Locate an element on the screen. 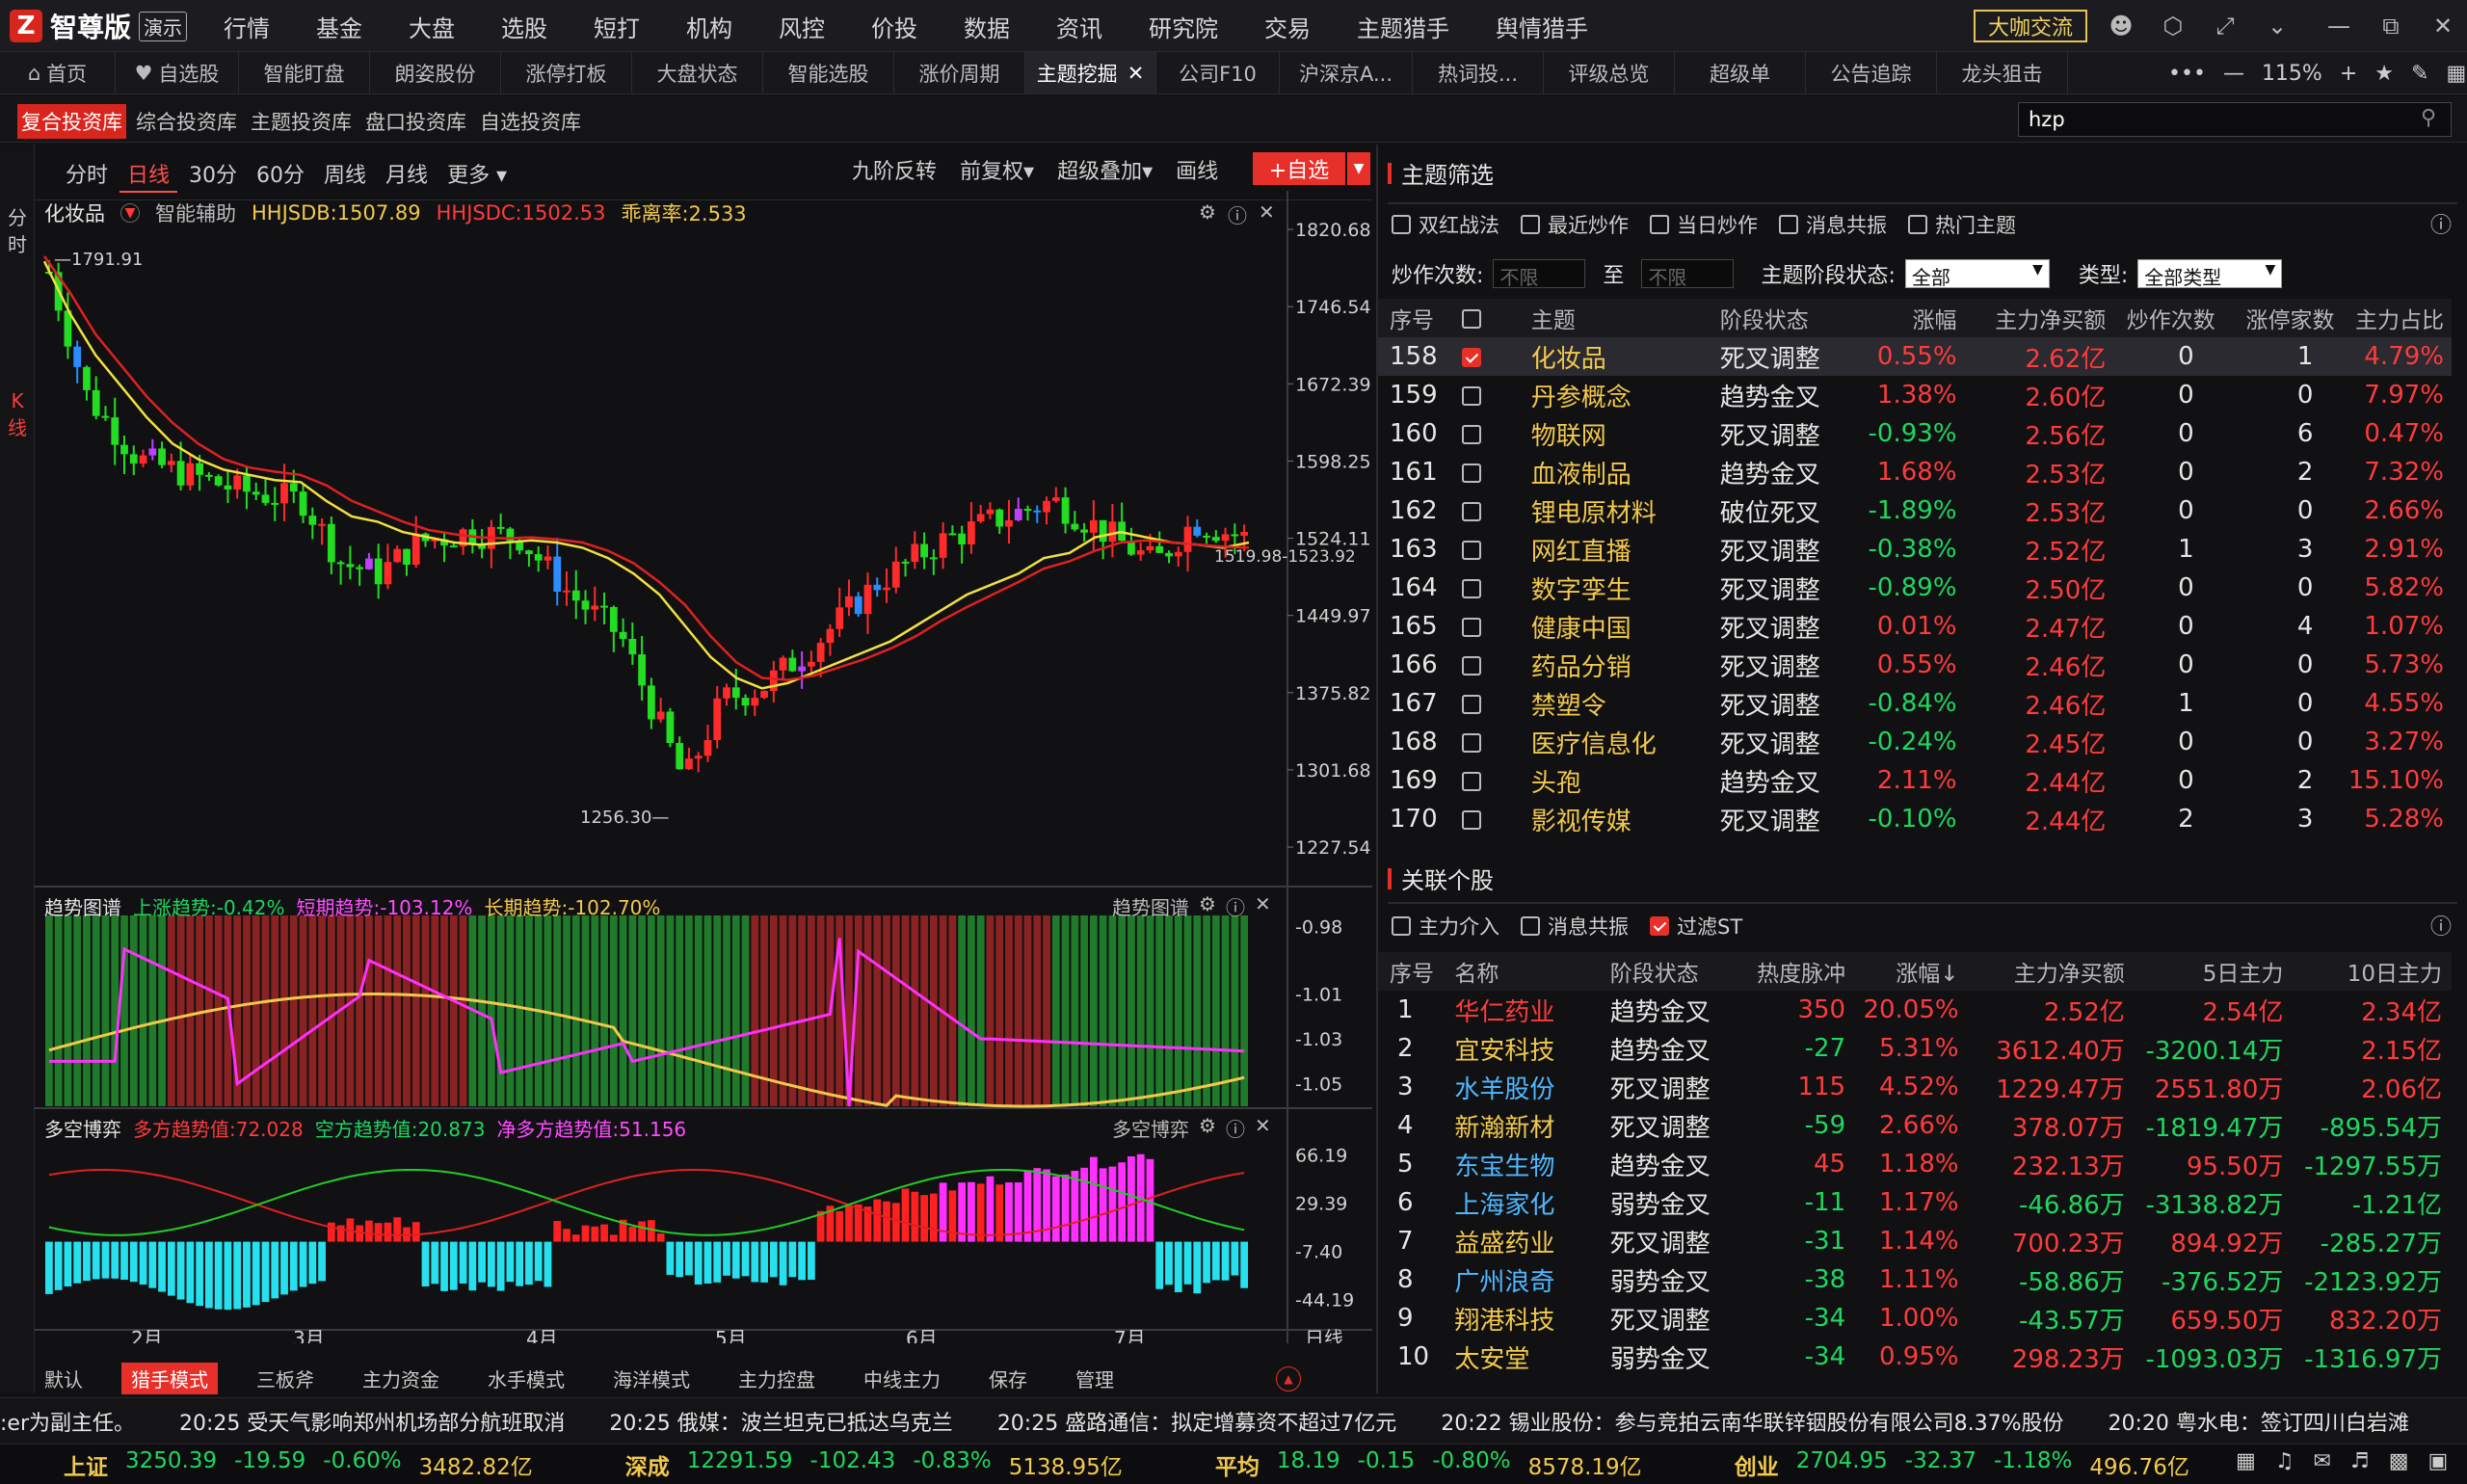  kline-label: K线 is located at coordinates (17, 414).